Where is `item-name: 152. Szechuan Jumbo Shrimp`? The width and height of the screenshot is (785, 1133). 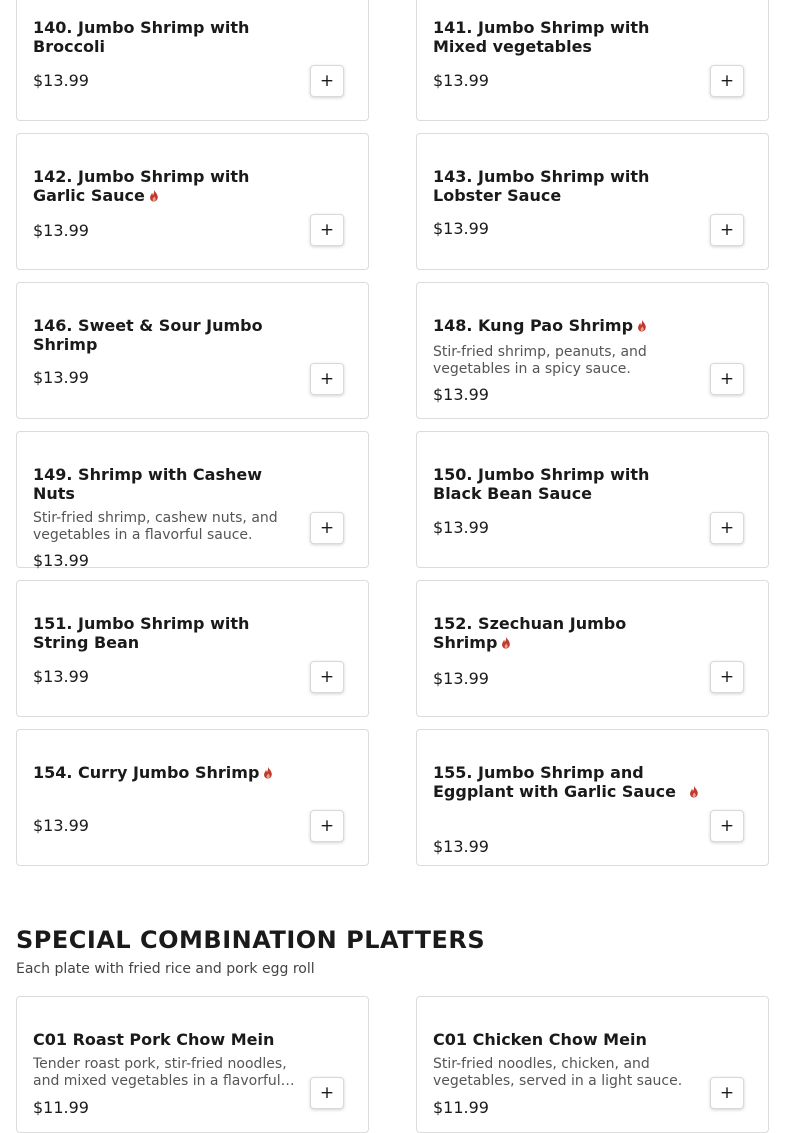
item-name: 152. Szechuan Jumbo Shrimp is located at coordinates (530, 633).